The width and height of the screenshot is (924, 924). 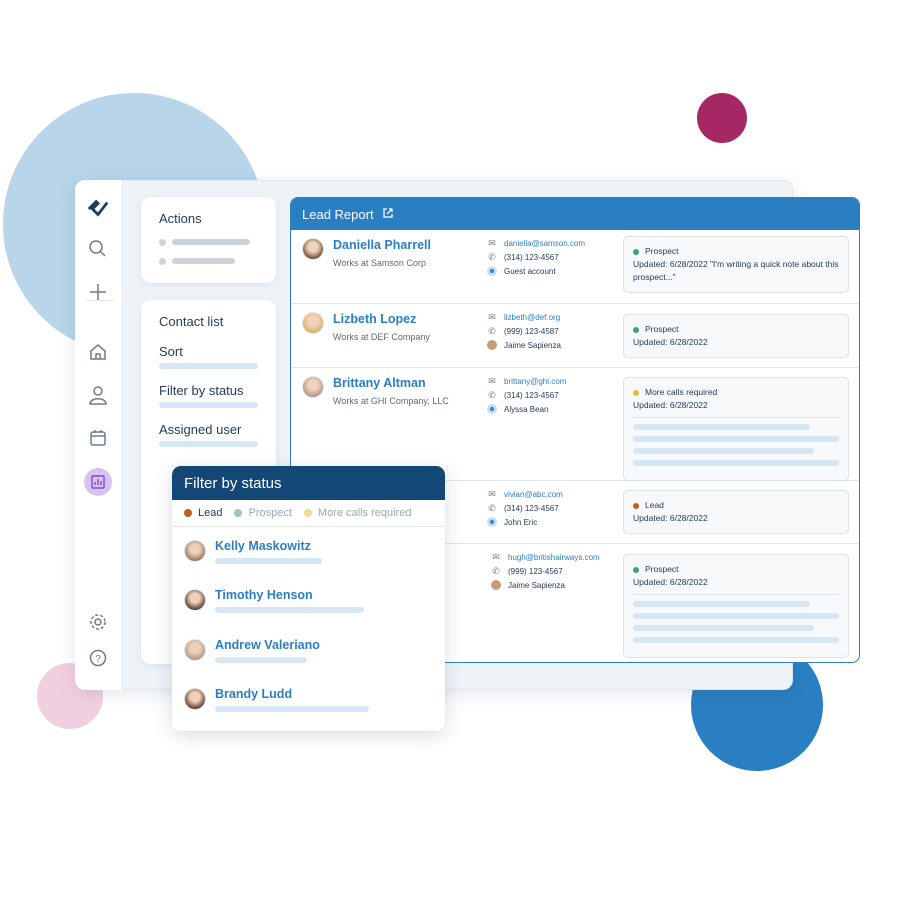 What do you see at coordinates (98, 482) in the screenshot?
I see `reports-icon` at bounding box center [98, 482].